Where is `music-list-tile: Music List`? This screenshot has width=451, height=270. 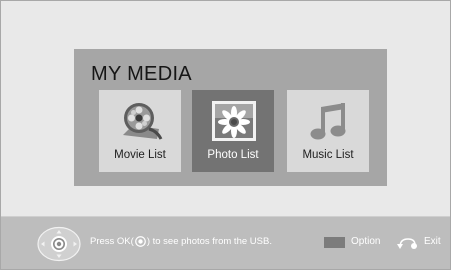 music-list-tile: Music List is located at coordinates (328, 131).